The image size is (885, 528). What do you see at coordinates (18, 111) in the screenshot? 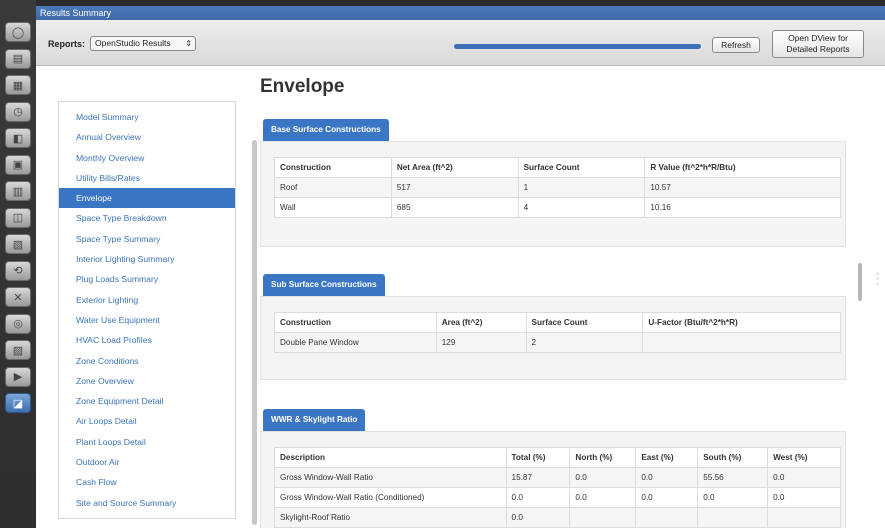
I see `schedule-icon: ◷` at bounding box center [18, 111].